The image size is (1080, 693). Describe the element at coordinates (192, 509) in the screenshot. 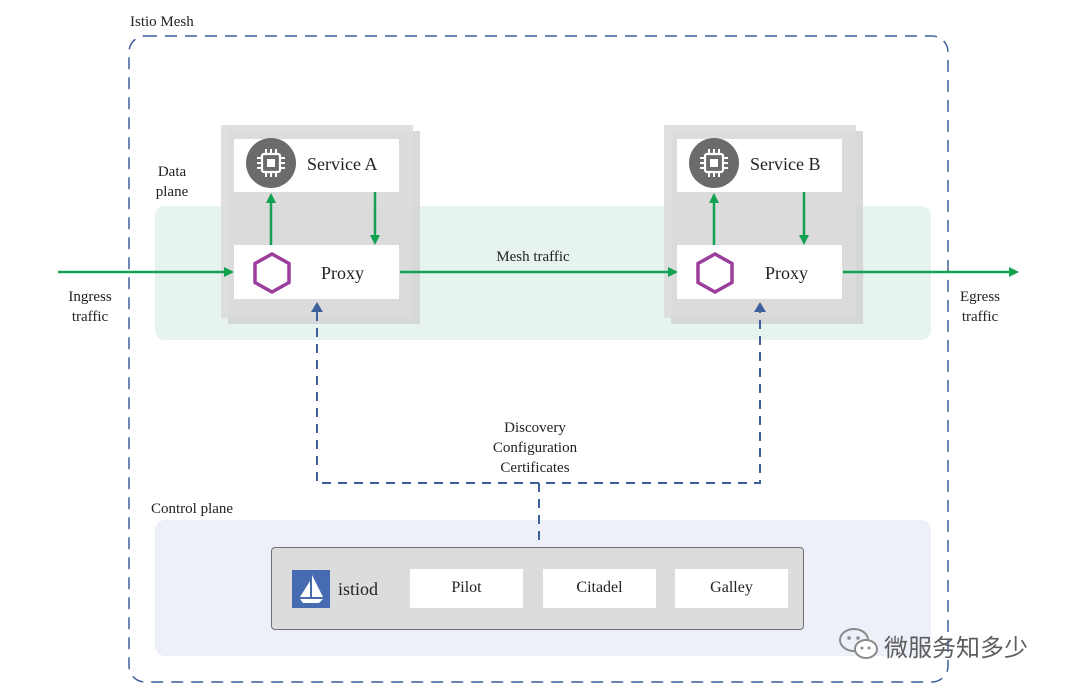

I see `control-plane-label: Control plane` at that location.